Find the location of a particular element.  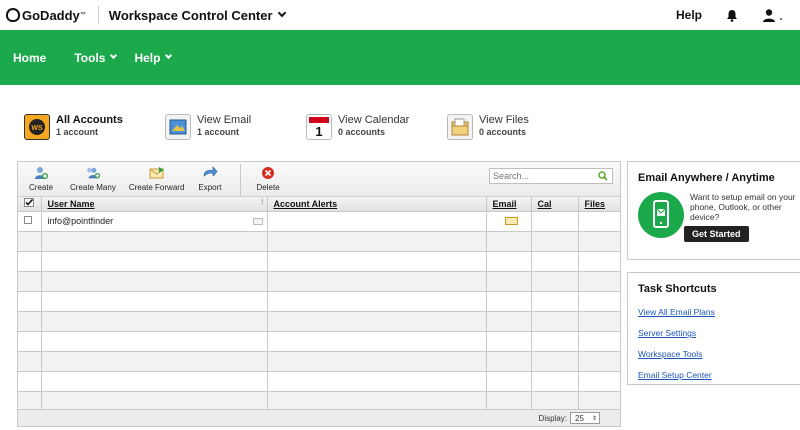

delete-icon is located at coordinates (268, 173).